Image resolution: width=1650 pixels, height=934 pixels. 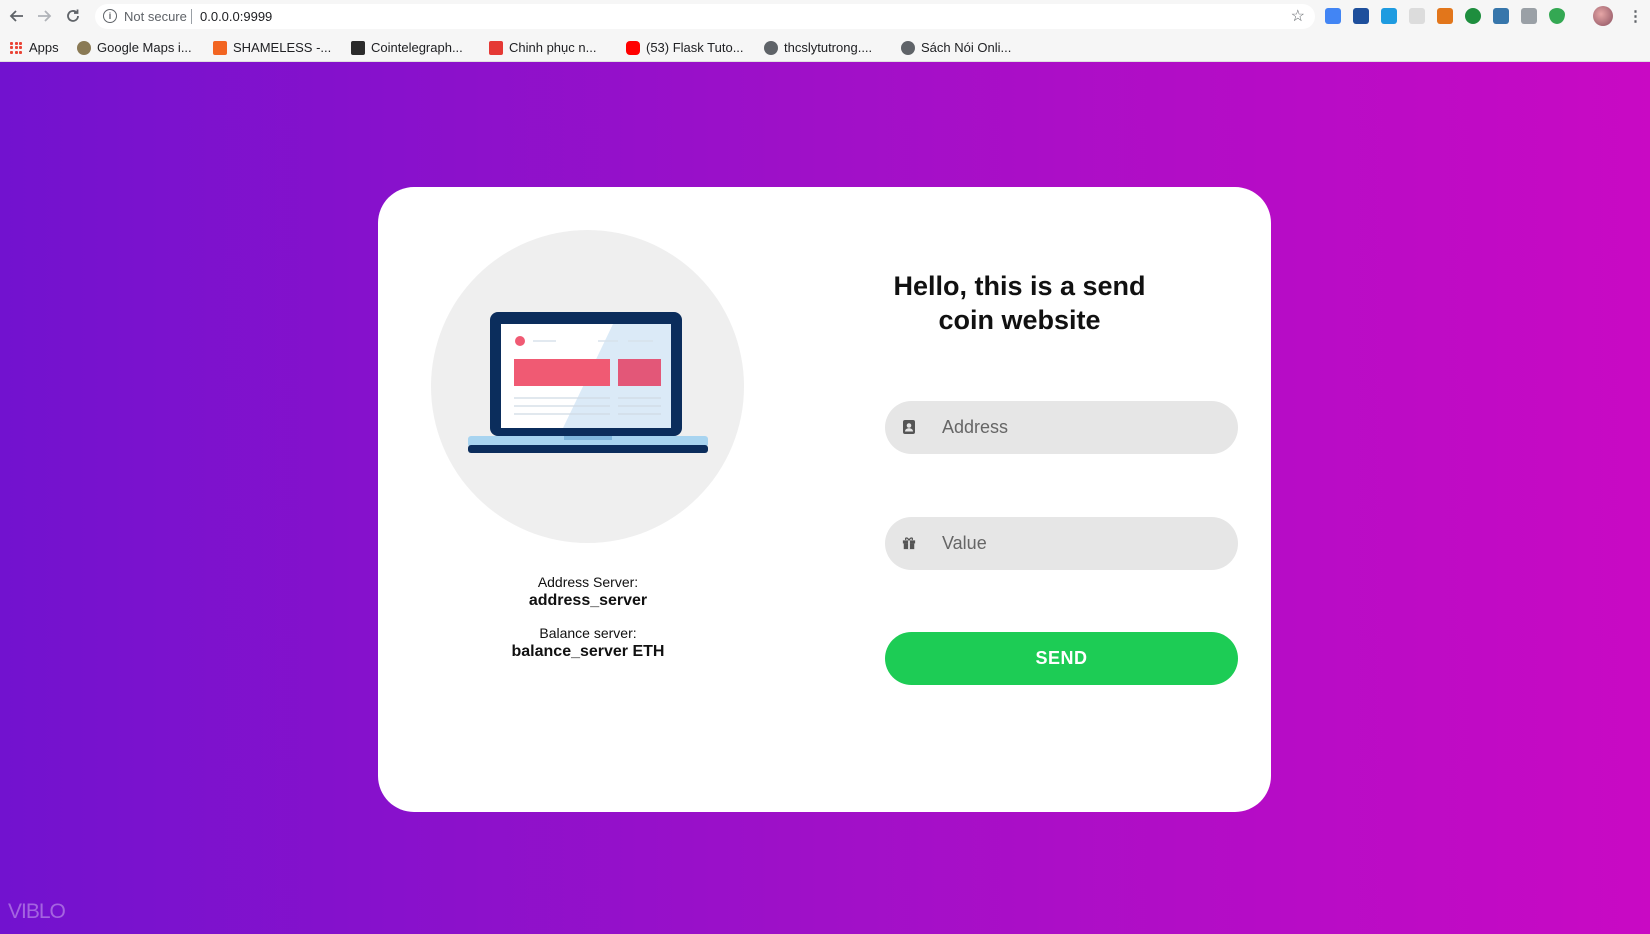 What do you see at coordinates (1082, 427) in the screenshot?
I see `address-input` at bounding box center [1082, 427].